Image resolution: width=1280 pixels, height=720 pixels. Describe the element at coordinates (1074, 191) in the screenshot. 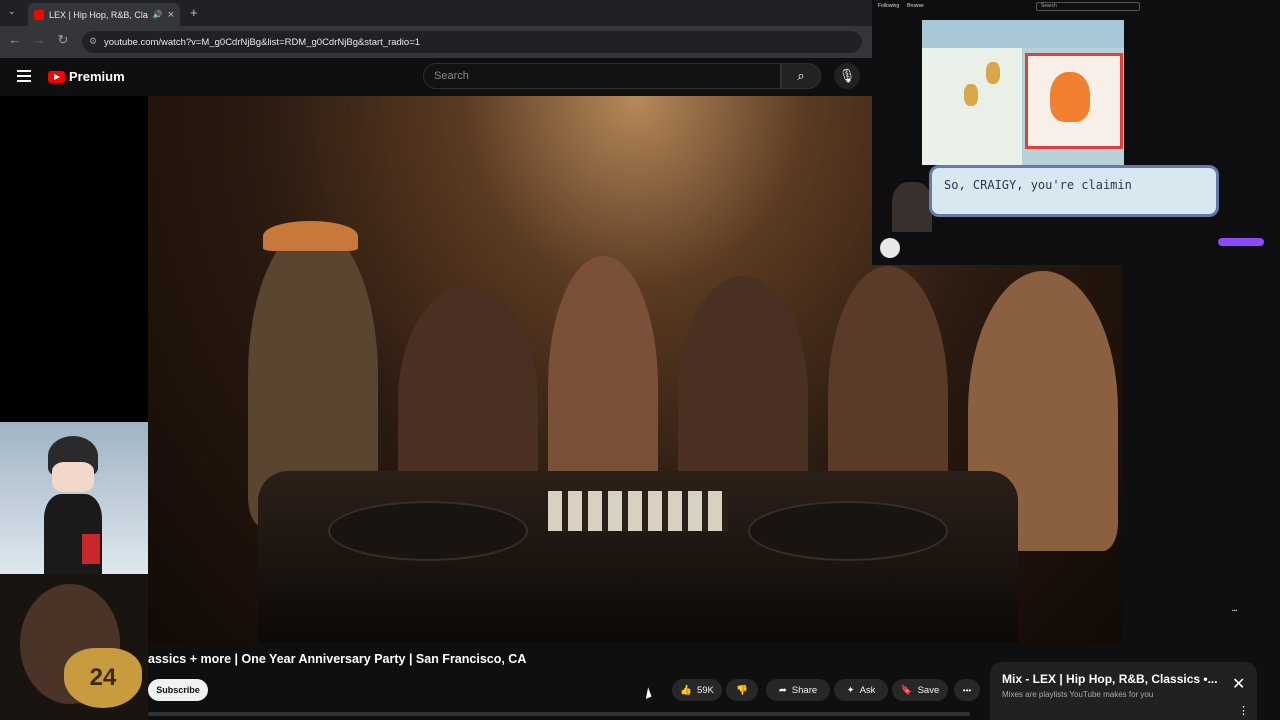

I see `game-dialog: So, CRAIGY, you're claimin` at that location.